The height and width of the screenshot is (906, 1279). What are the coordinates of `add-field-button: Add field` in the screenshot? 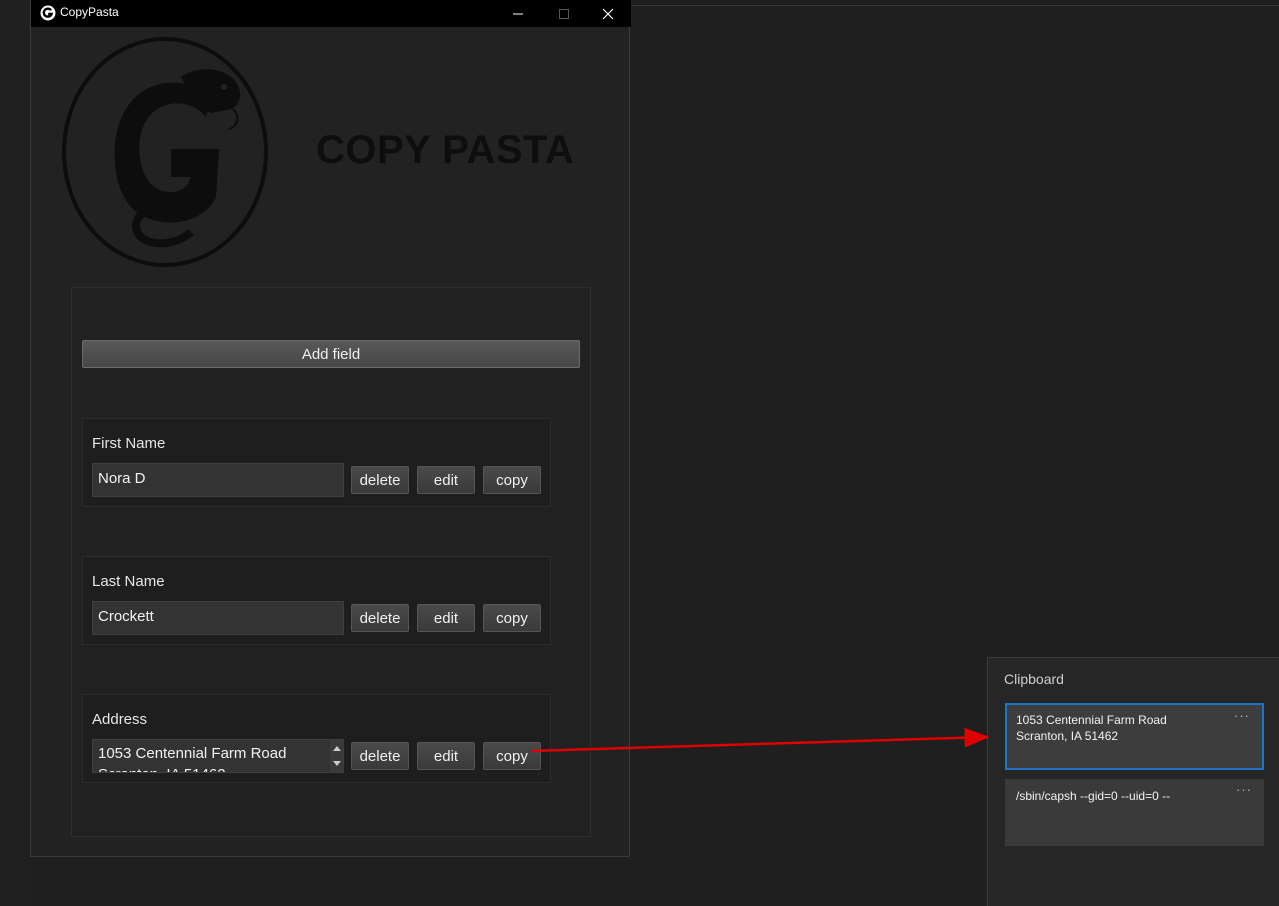 It's located at (331, 354).